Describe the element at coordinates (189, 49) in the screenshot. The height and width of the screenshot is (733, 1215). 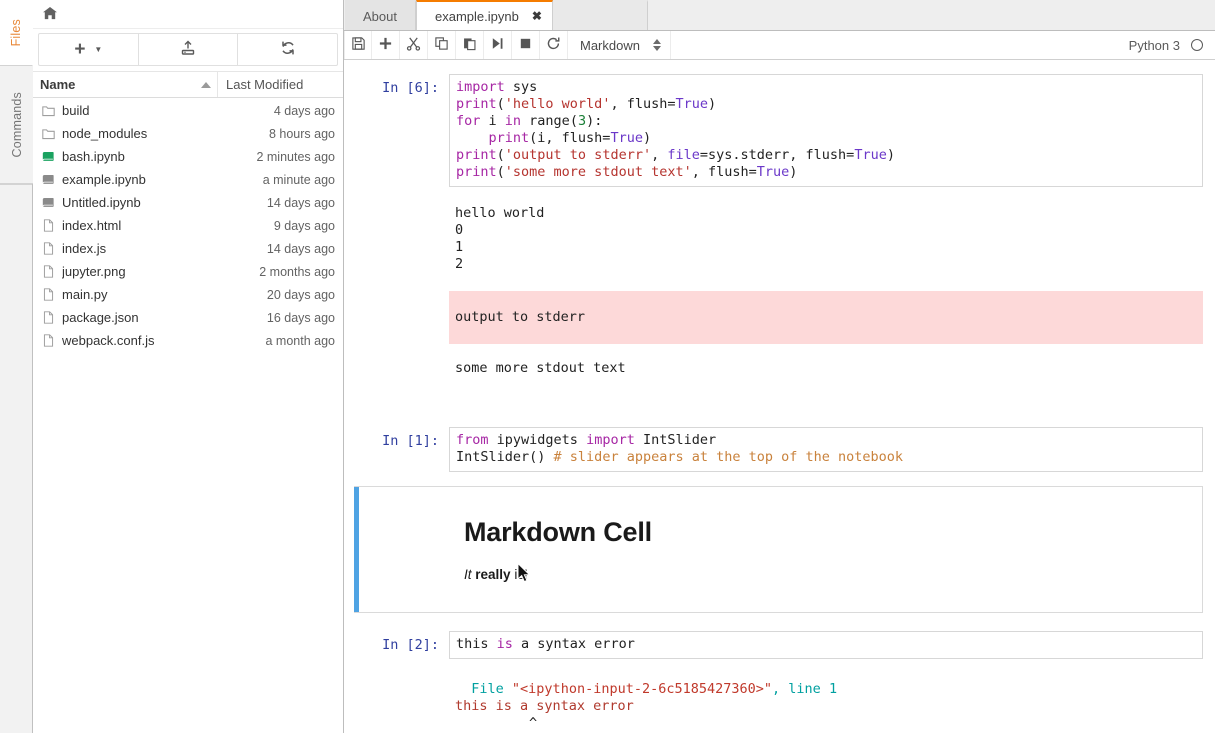
I see `upload-button` at that location.